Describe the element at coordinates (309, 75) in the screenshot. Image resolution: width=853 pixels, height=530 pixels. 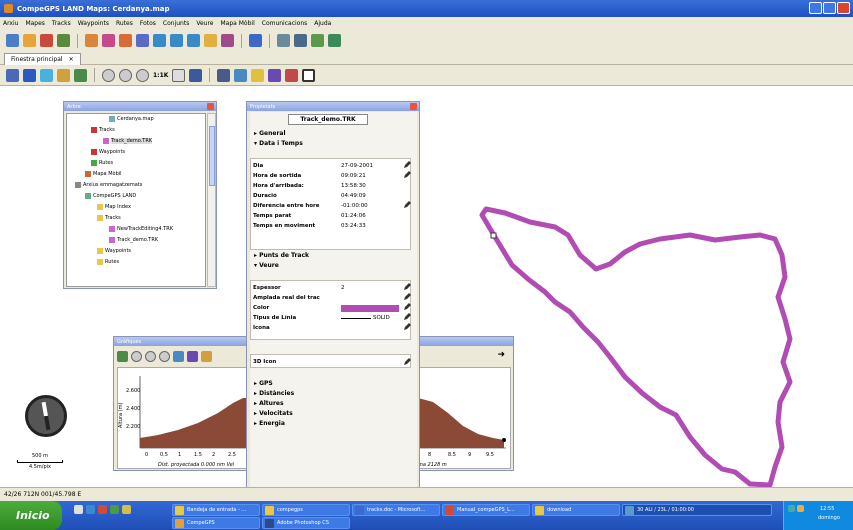
I see `fullscreen-icon` at that location.